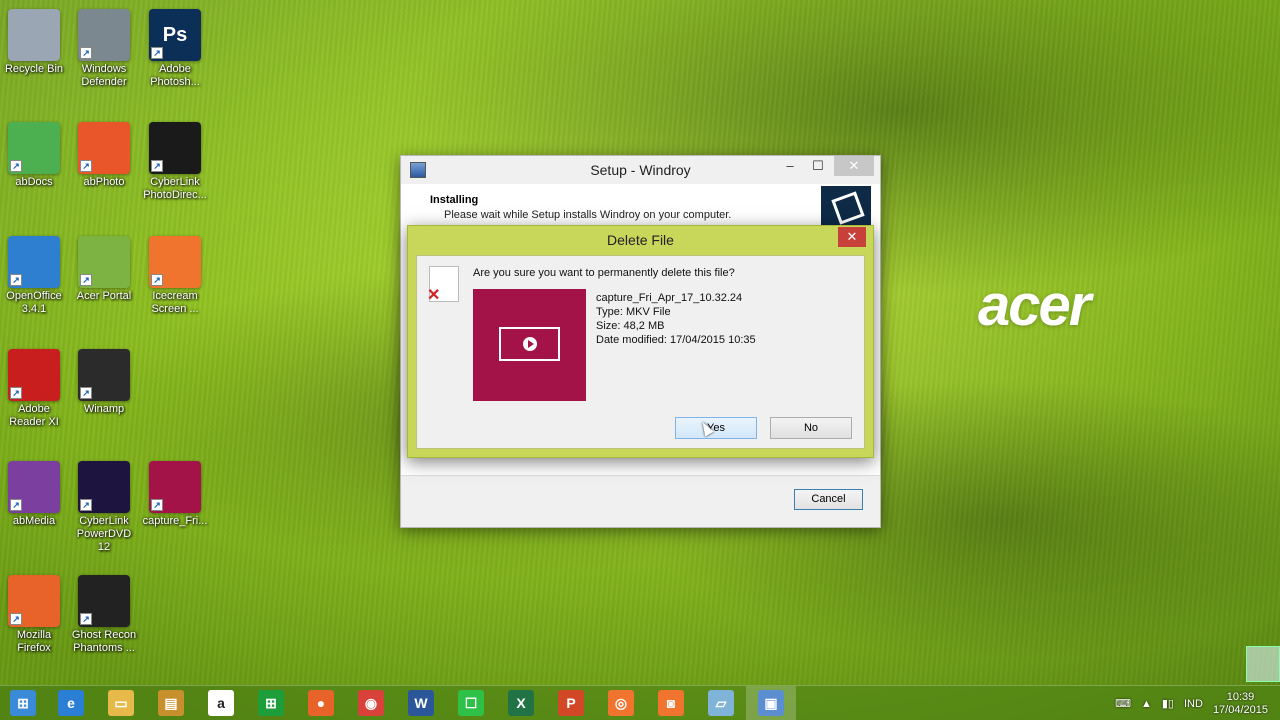 This screenshot has width=1280, height=720. I want to click on desktop-icon-label: Windows Defender, so click(104, 75).